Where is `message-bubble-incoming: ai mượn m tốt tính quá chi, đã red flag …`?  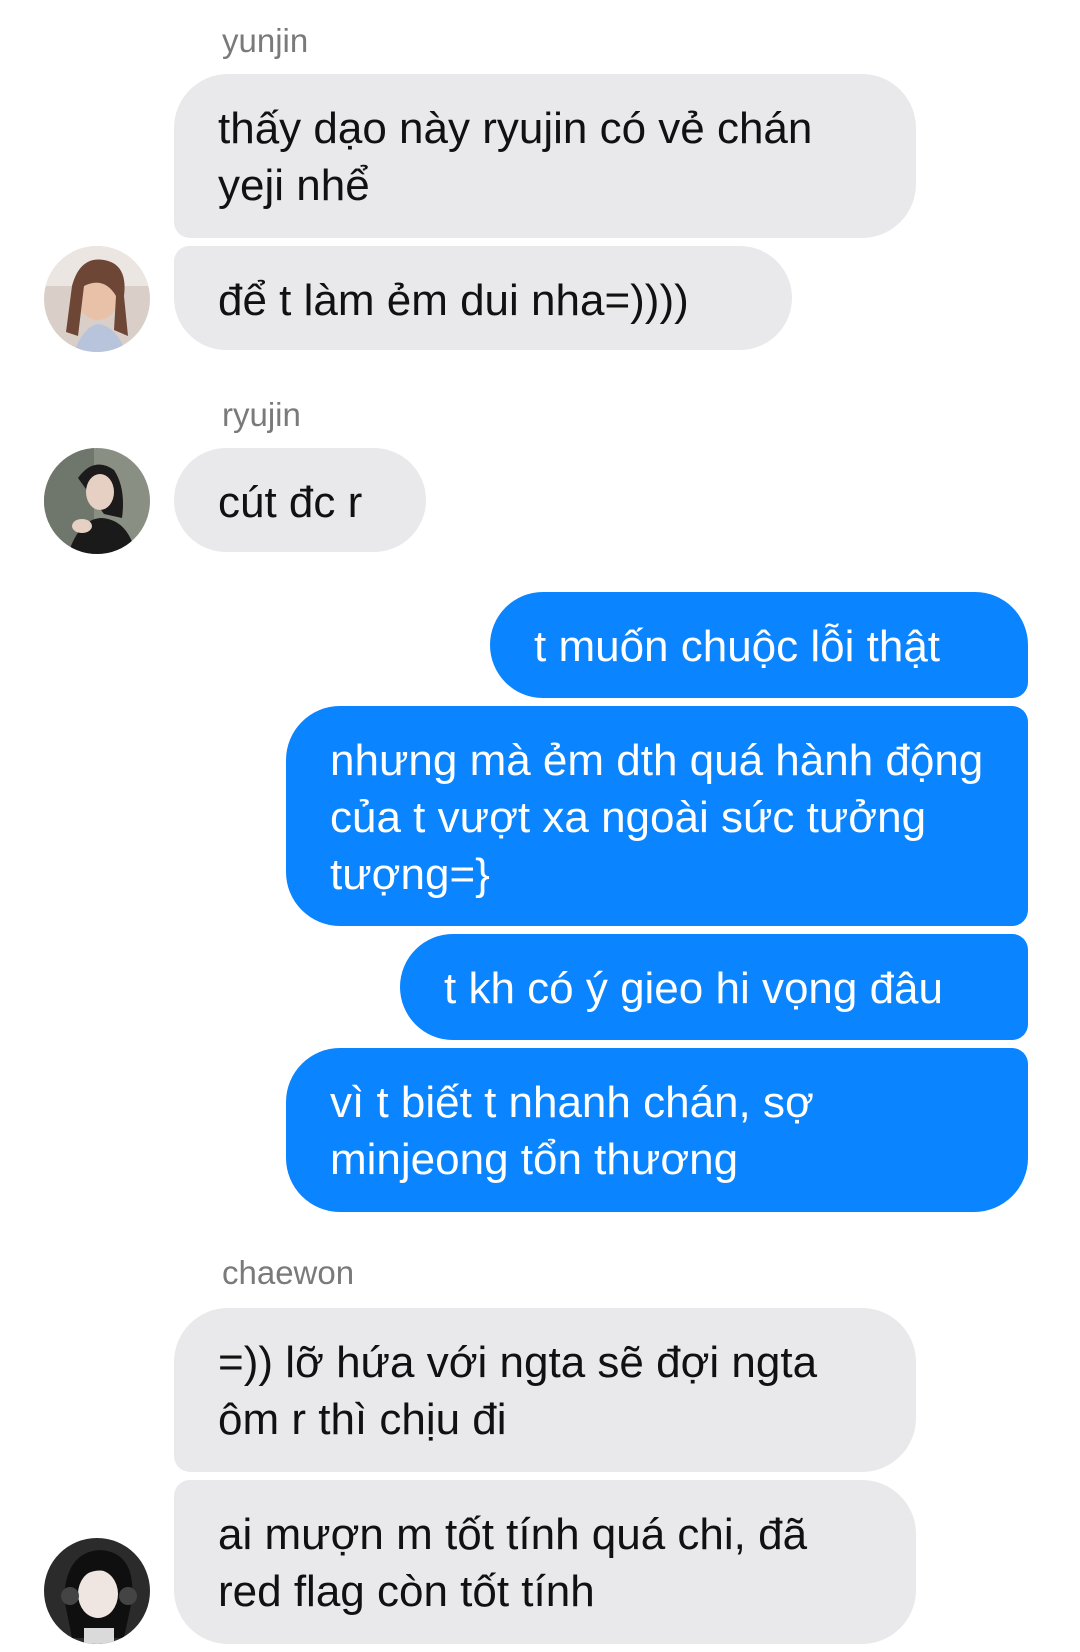 message-bubble-incoming: ai mượn m tốt tính quá chi, đã red flag … is located at coordinates (545, 1562).